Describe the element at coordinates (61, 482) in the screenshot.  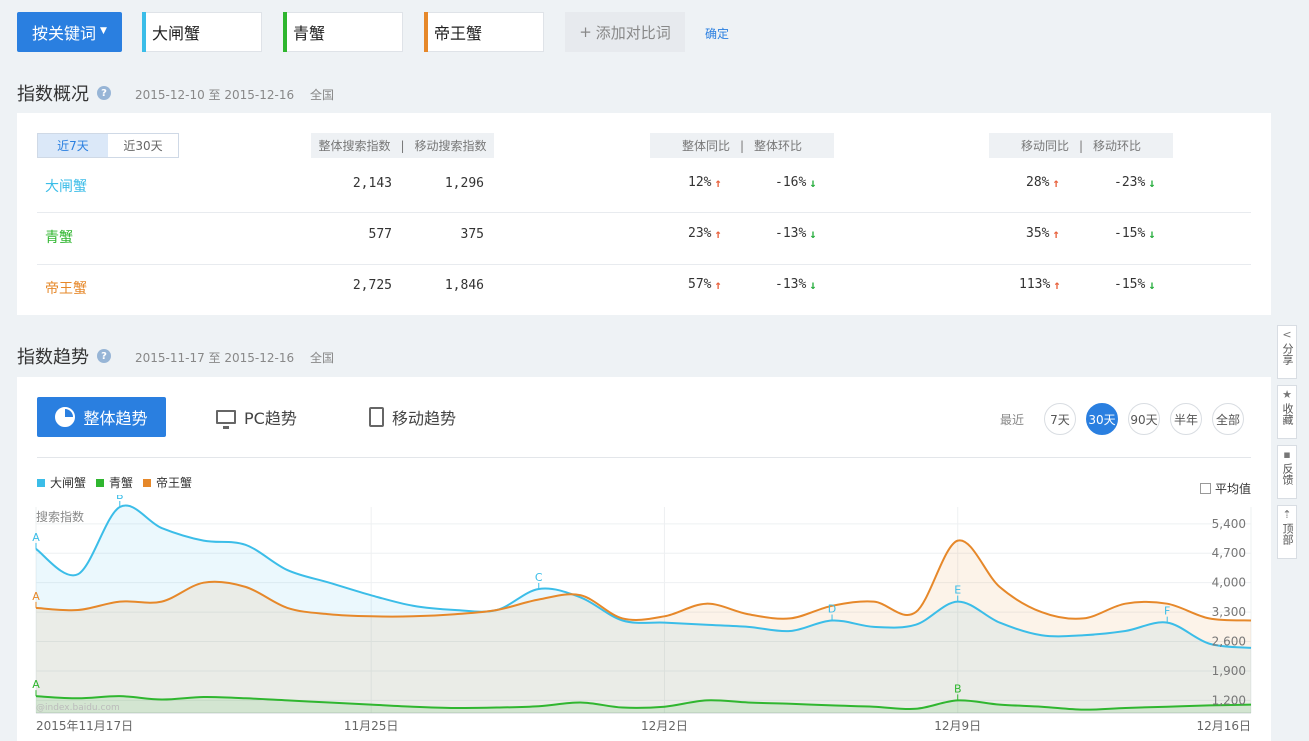
I see `legend-item: 大闸蟹` at that location.